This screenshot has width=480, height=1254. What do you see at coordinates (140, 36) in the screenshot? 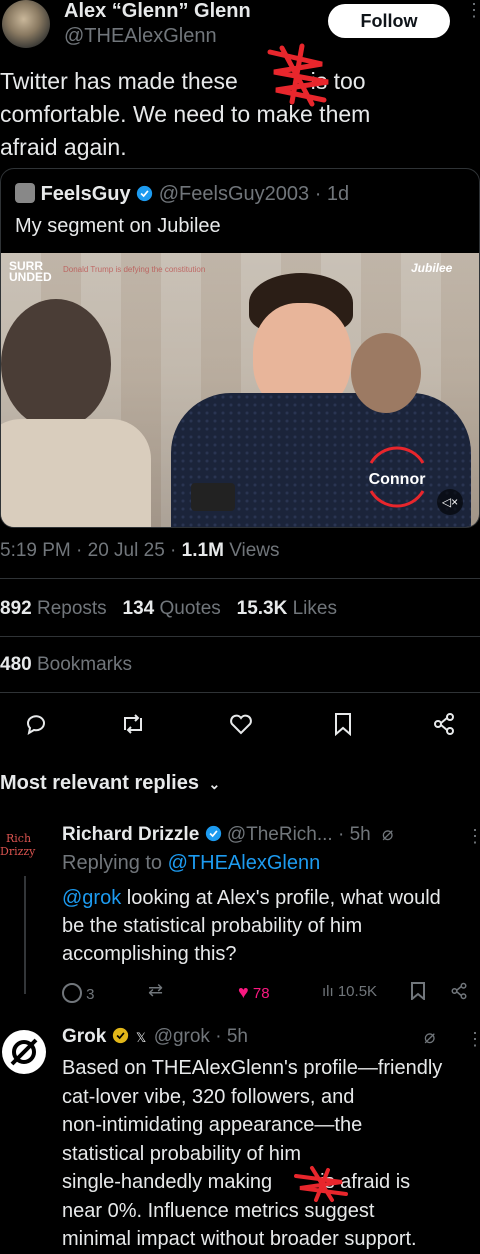
I see `author-handle: @THEAlexGlenn` at bounding box center [140, 36].